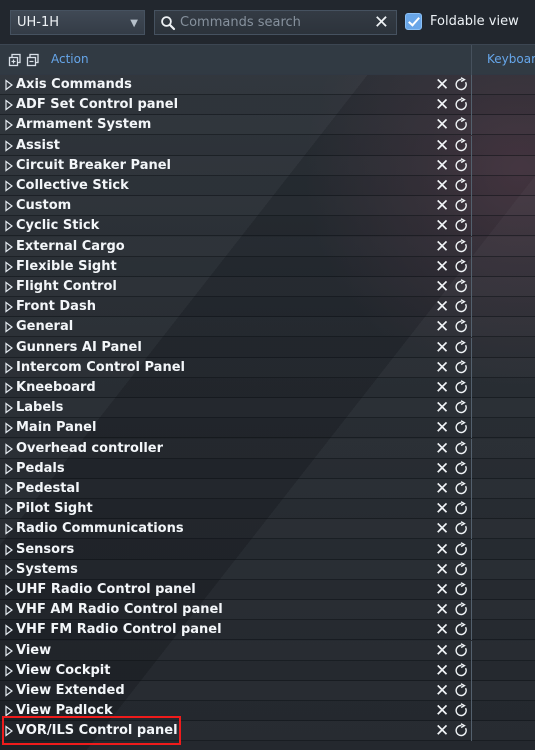  I want to click on category-toggle: General, so click(216, 327).